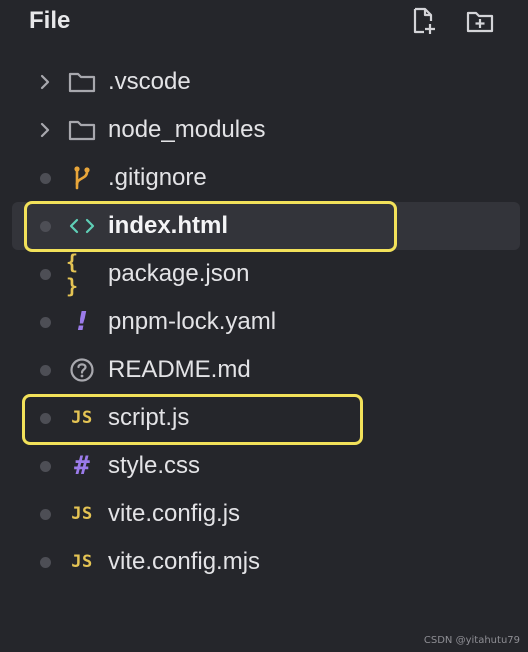  I want to click on yaml-exclamation-icon: !, so click(82, 322).